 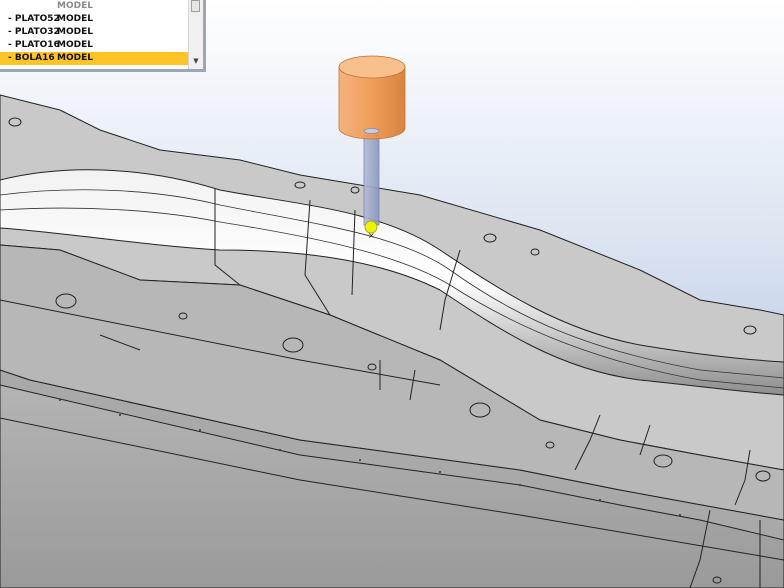 I want to click on list-item-selected: - BOLA16 MODEL, so click(x=95, y=58).